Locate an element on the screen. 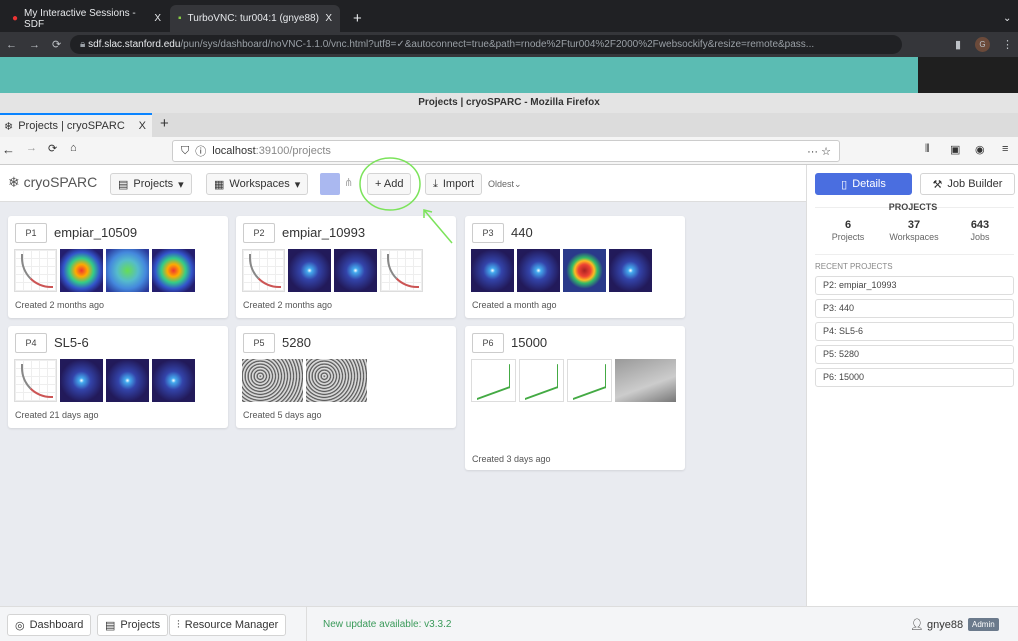  details-tab: ▯ Details is located at coordinates (863, 184).